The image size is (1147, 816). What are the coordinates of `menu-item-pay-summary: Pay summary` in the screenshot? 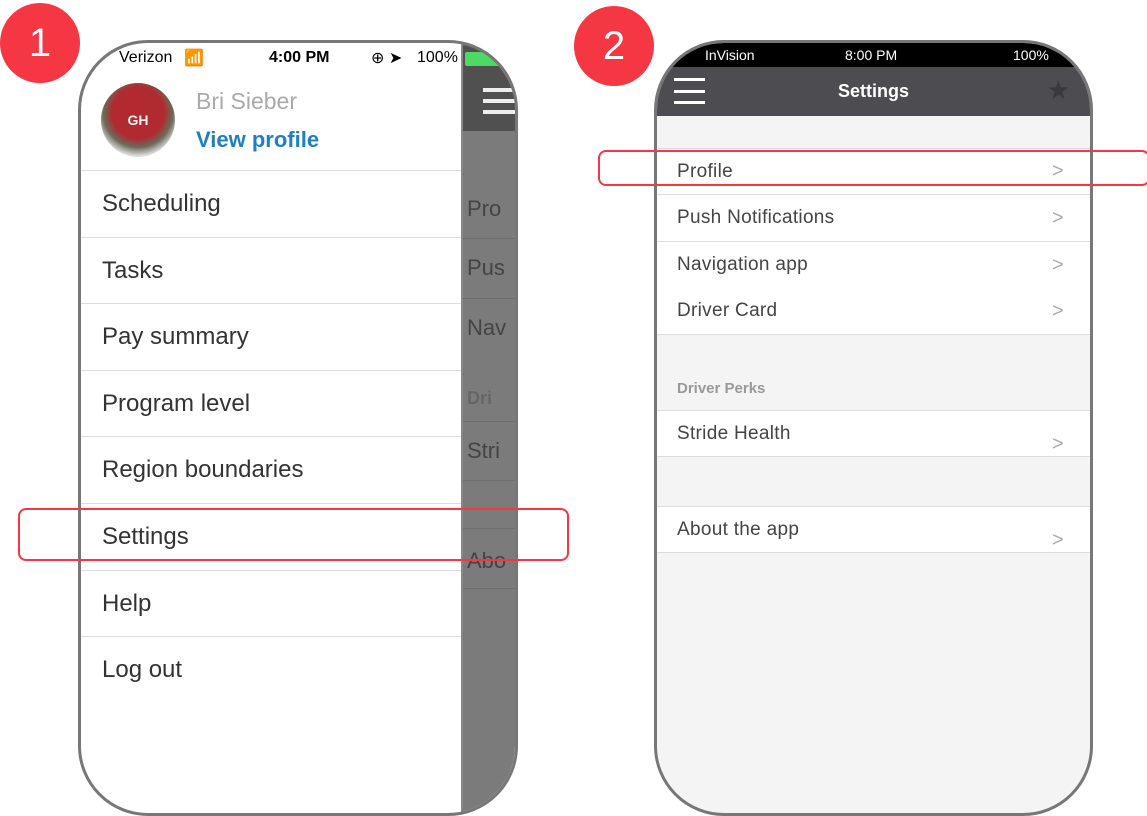 It's located at (271, 336).